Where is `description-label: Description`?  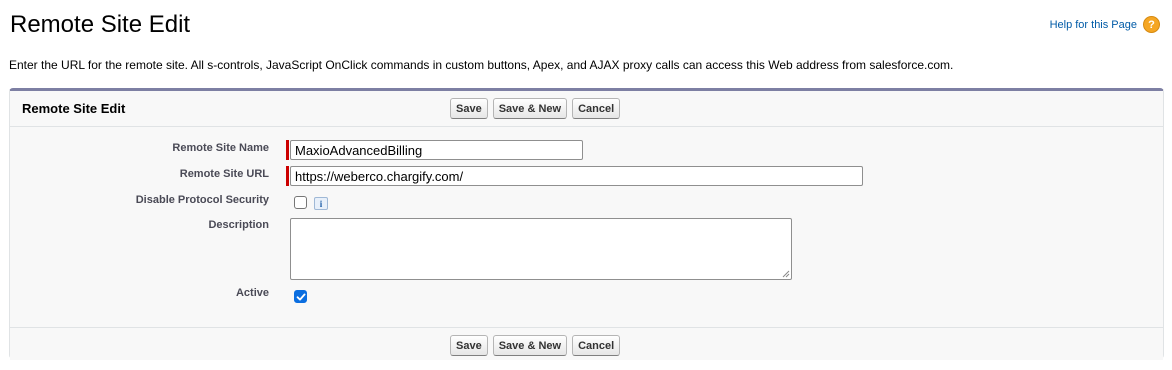
description-label: Description is located at coordinates (238, 225).